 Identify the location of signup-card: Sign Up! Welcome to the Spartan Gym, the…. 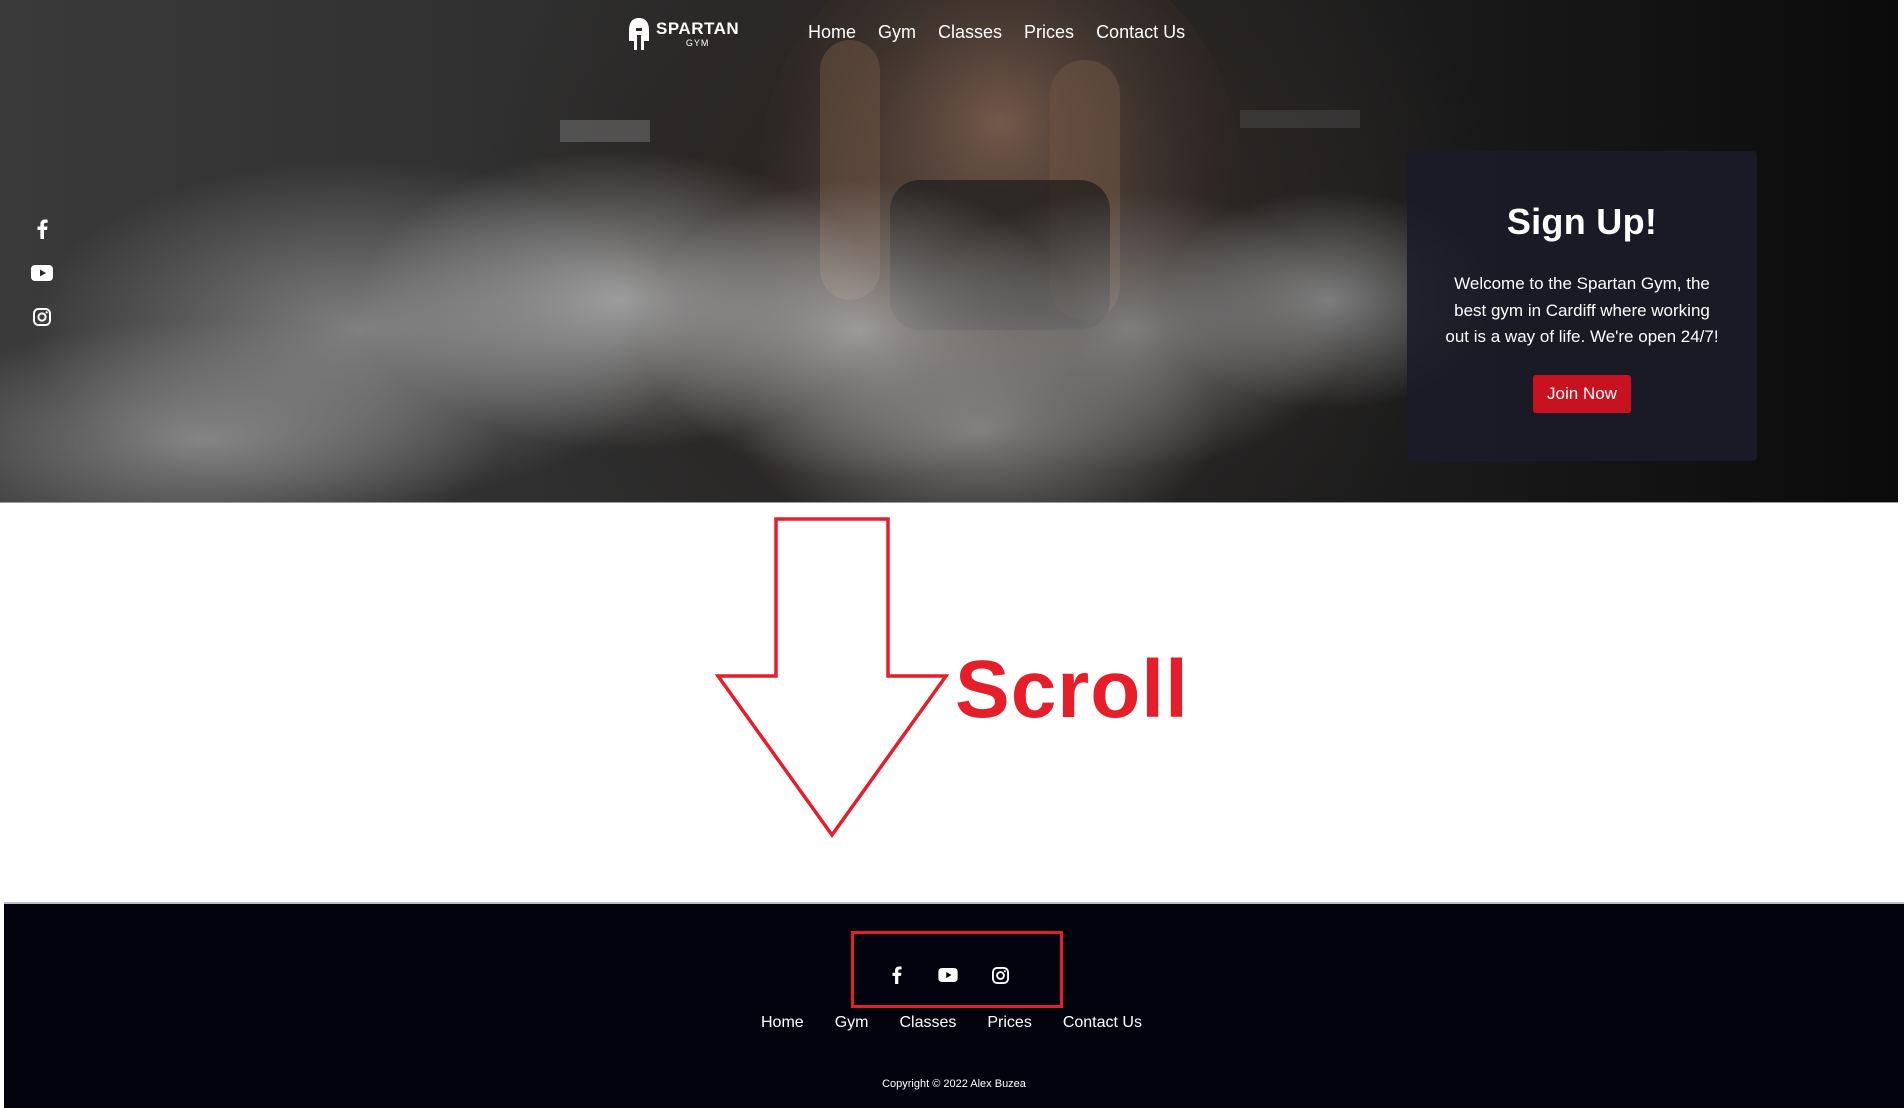
(1582, 306).